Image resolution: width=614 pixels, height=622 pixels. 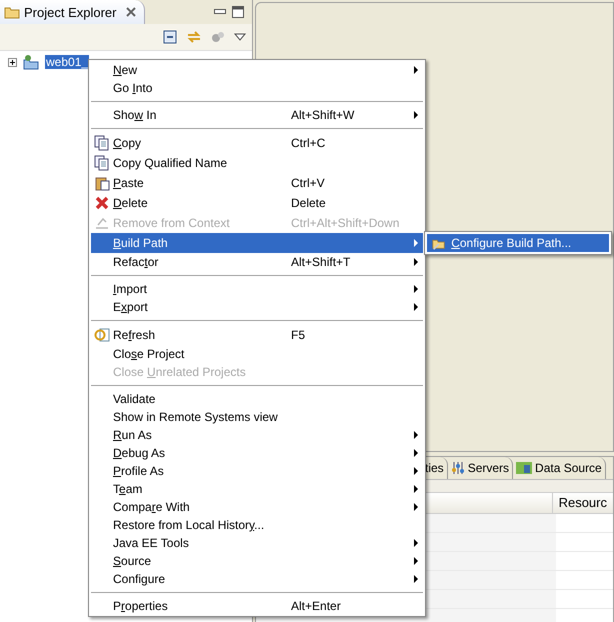 What do you see at coordinates (257, 70) in the screenshot?
I see `menu-item: New` at bounding box center [257, 70].